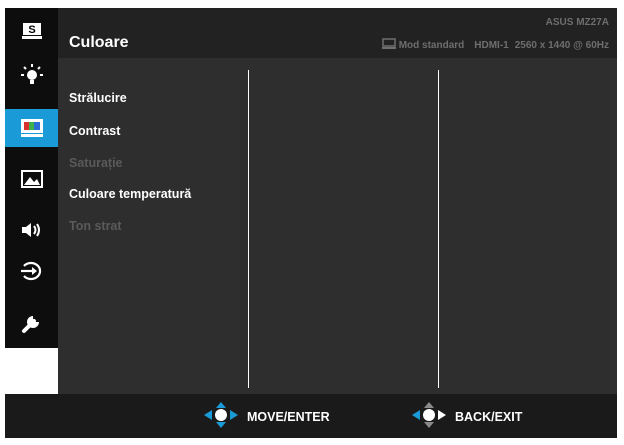 The height and width of the screenshot is (445, 624). Describe the element at coordinates (431, 45) in the screenshot. I see `mode-label: Mod standard` at that location.